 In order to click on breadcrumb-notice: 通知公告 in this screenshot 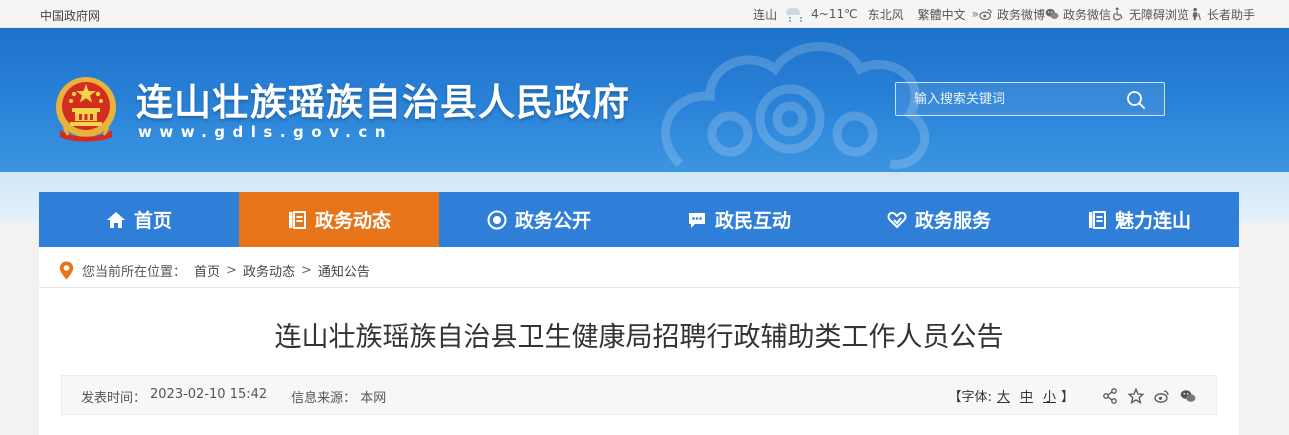, I will do `click(344, 270)`.